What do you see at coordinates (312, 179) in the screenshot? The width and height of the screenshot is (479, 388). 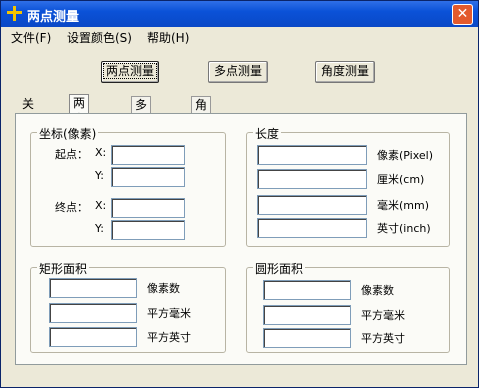 I see `length-cm-field` at bounding box center [312, 179].